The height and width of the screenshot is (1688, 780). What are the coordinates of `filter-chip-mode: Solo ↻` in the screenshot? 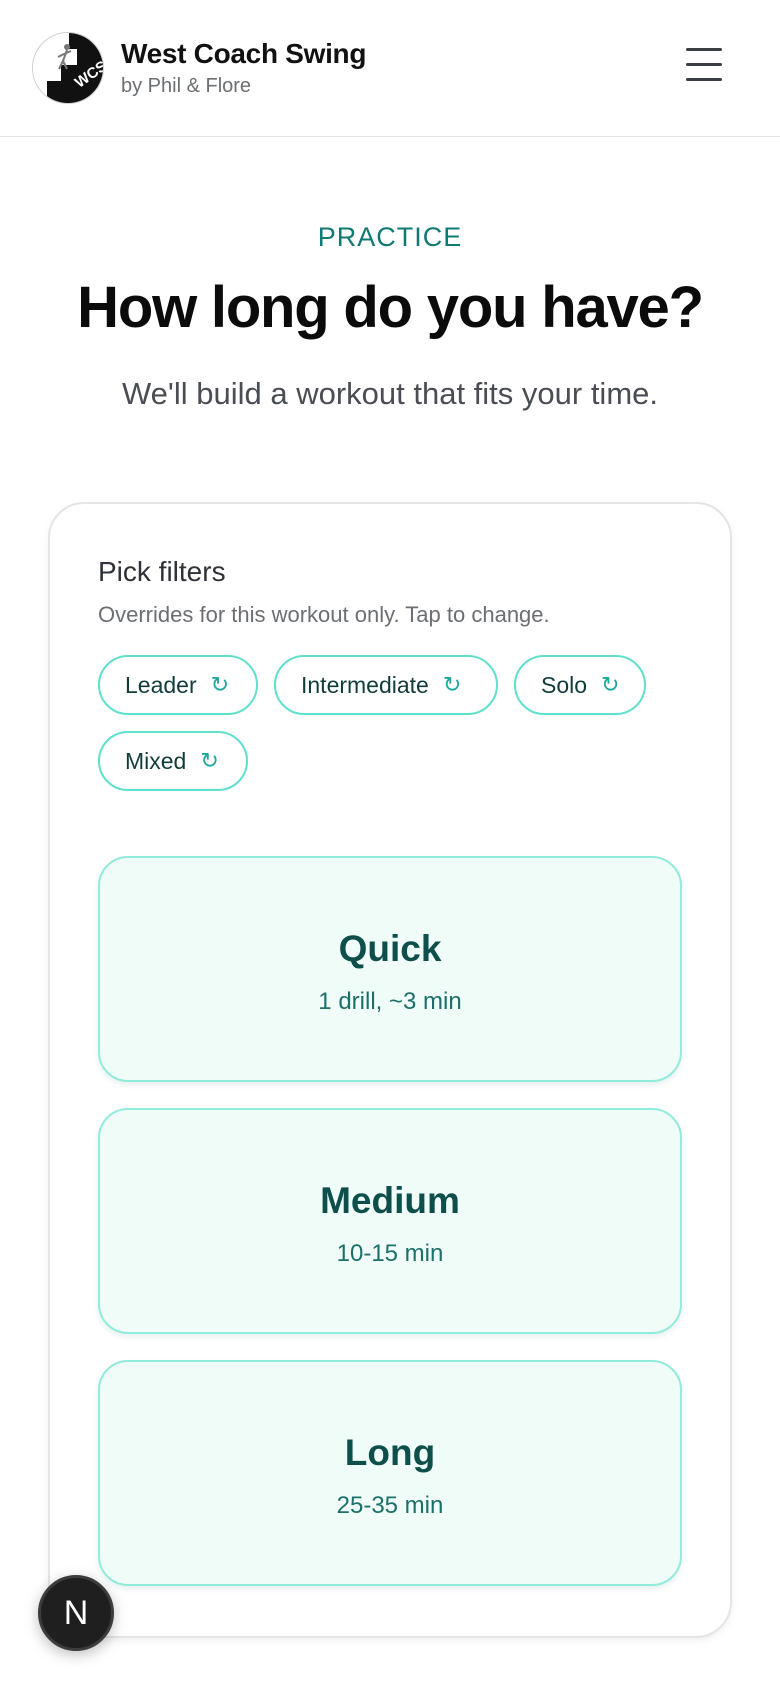 It's located at (580, 685).